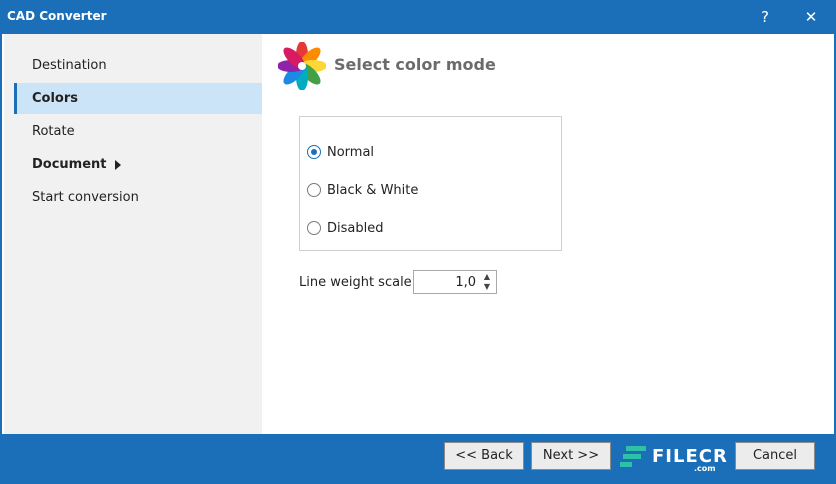 Image resolution: width=836 pixels, height=484 pixels. What do you see at coordinates (705, 468) in the screenshot?
I see `watermark-sub: .com` at bounding box center [705, 468].